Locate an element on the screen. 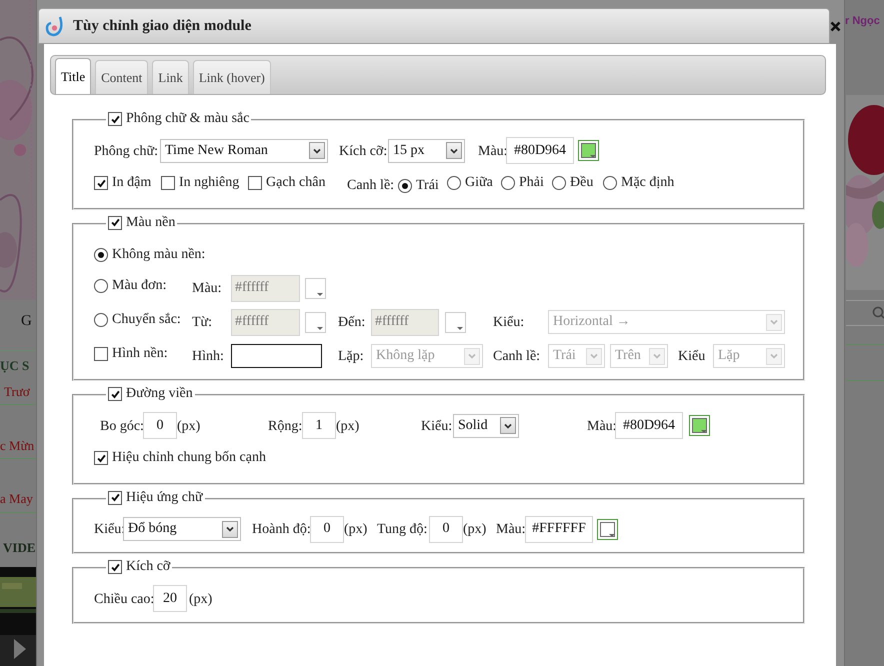 The width and height of the screenshot is (884, 666). field-label: Từ: is located at coordinates (202, 322).